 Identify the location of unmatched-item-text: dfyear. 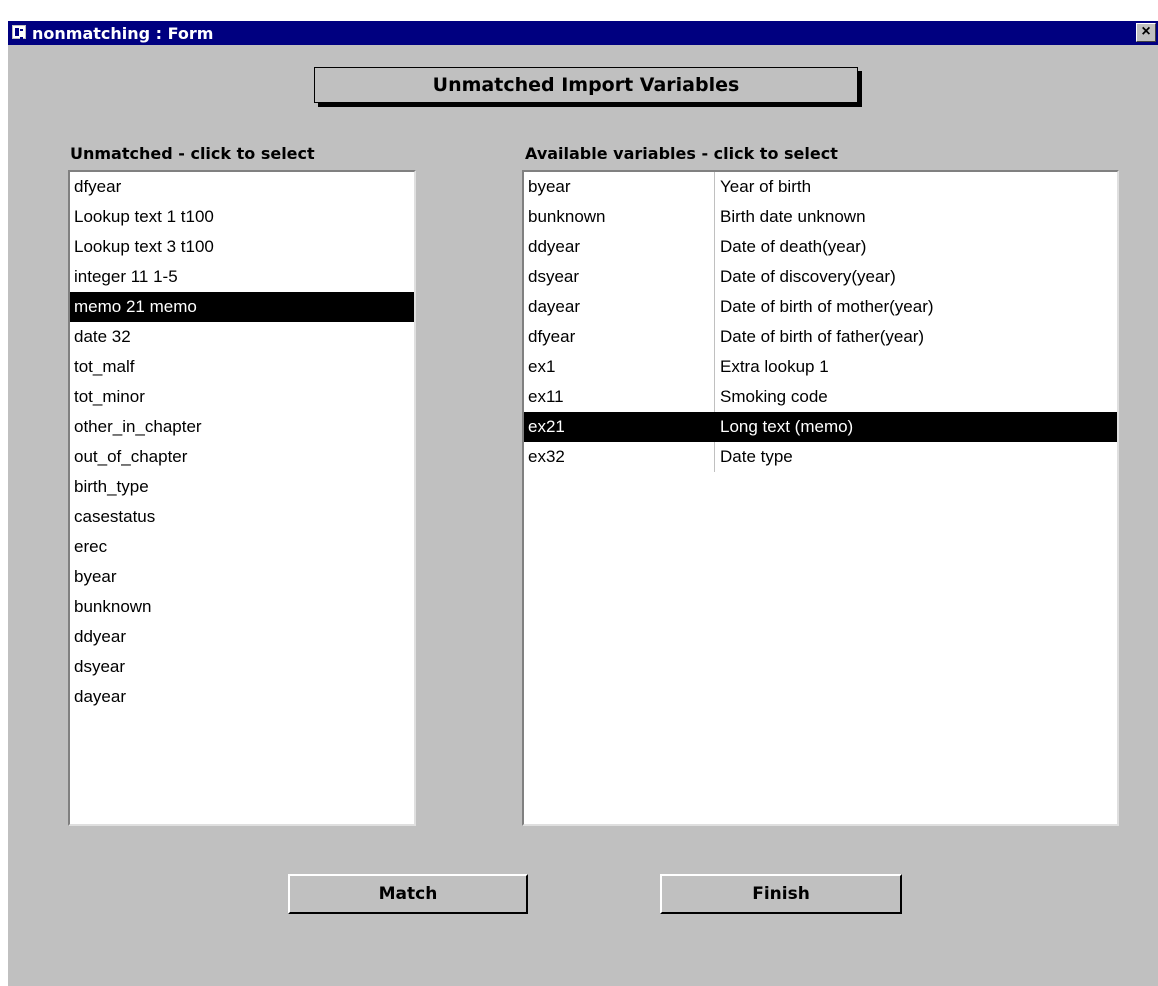
(98, 186).